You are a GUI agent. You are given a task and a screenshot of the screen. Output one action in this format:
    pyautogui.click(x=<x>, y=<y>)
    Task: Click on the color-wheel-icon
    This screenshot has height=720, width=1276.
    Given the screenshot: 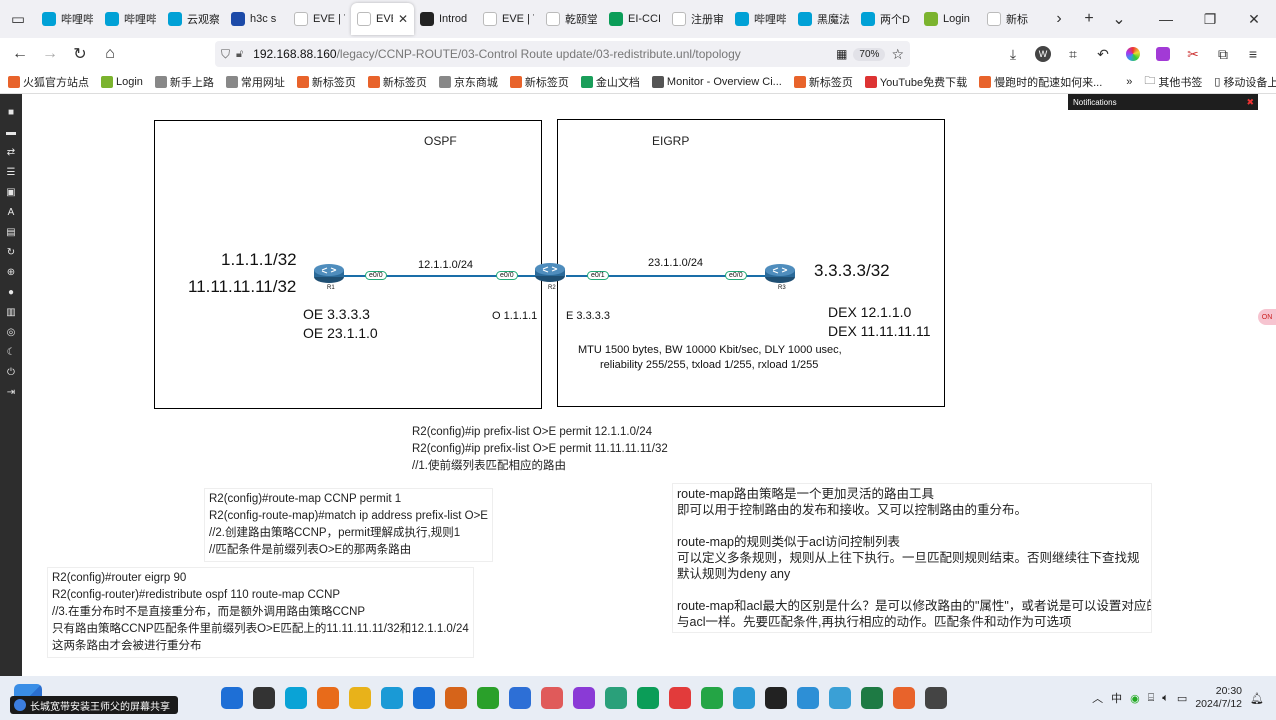 What is the action you would take?
    pyautogui.click(x=1133, y=54)
    